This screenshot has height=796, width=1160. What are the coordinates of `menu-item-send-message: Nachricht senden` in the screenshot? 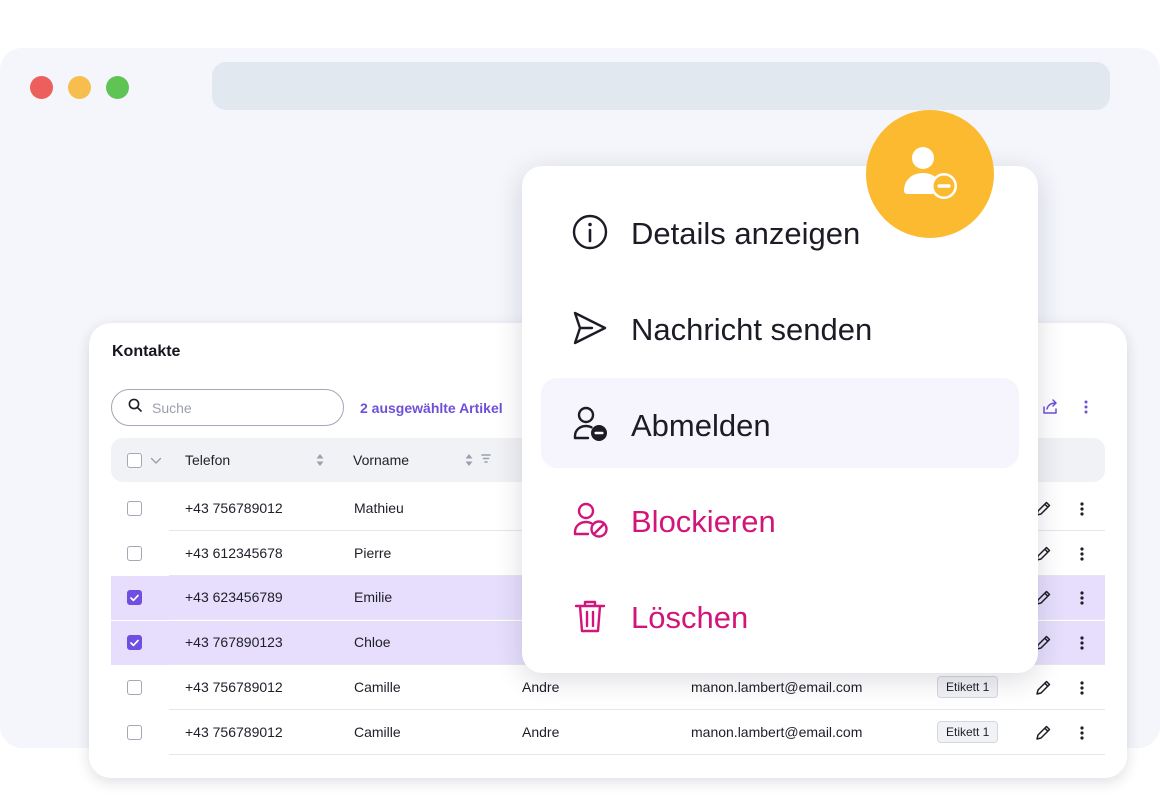 It's located at (780, 327).